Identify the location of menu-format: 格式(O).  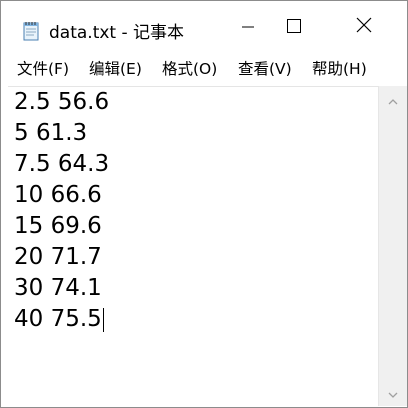
(189, 69).